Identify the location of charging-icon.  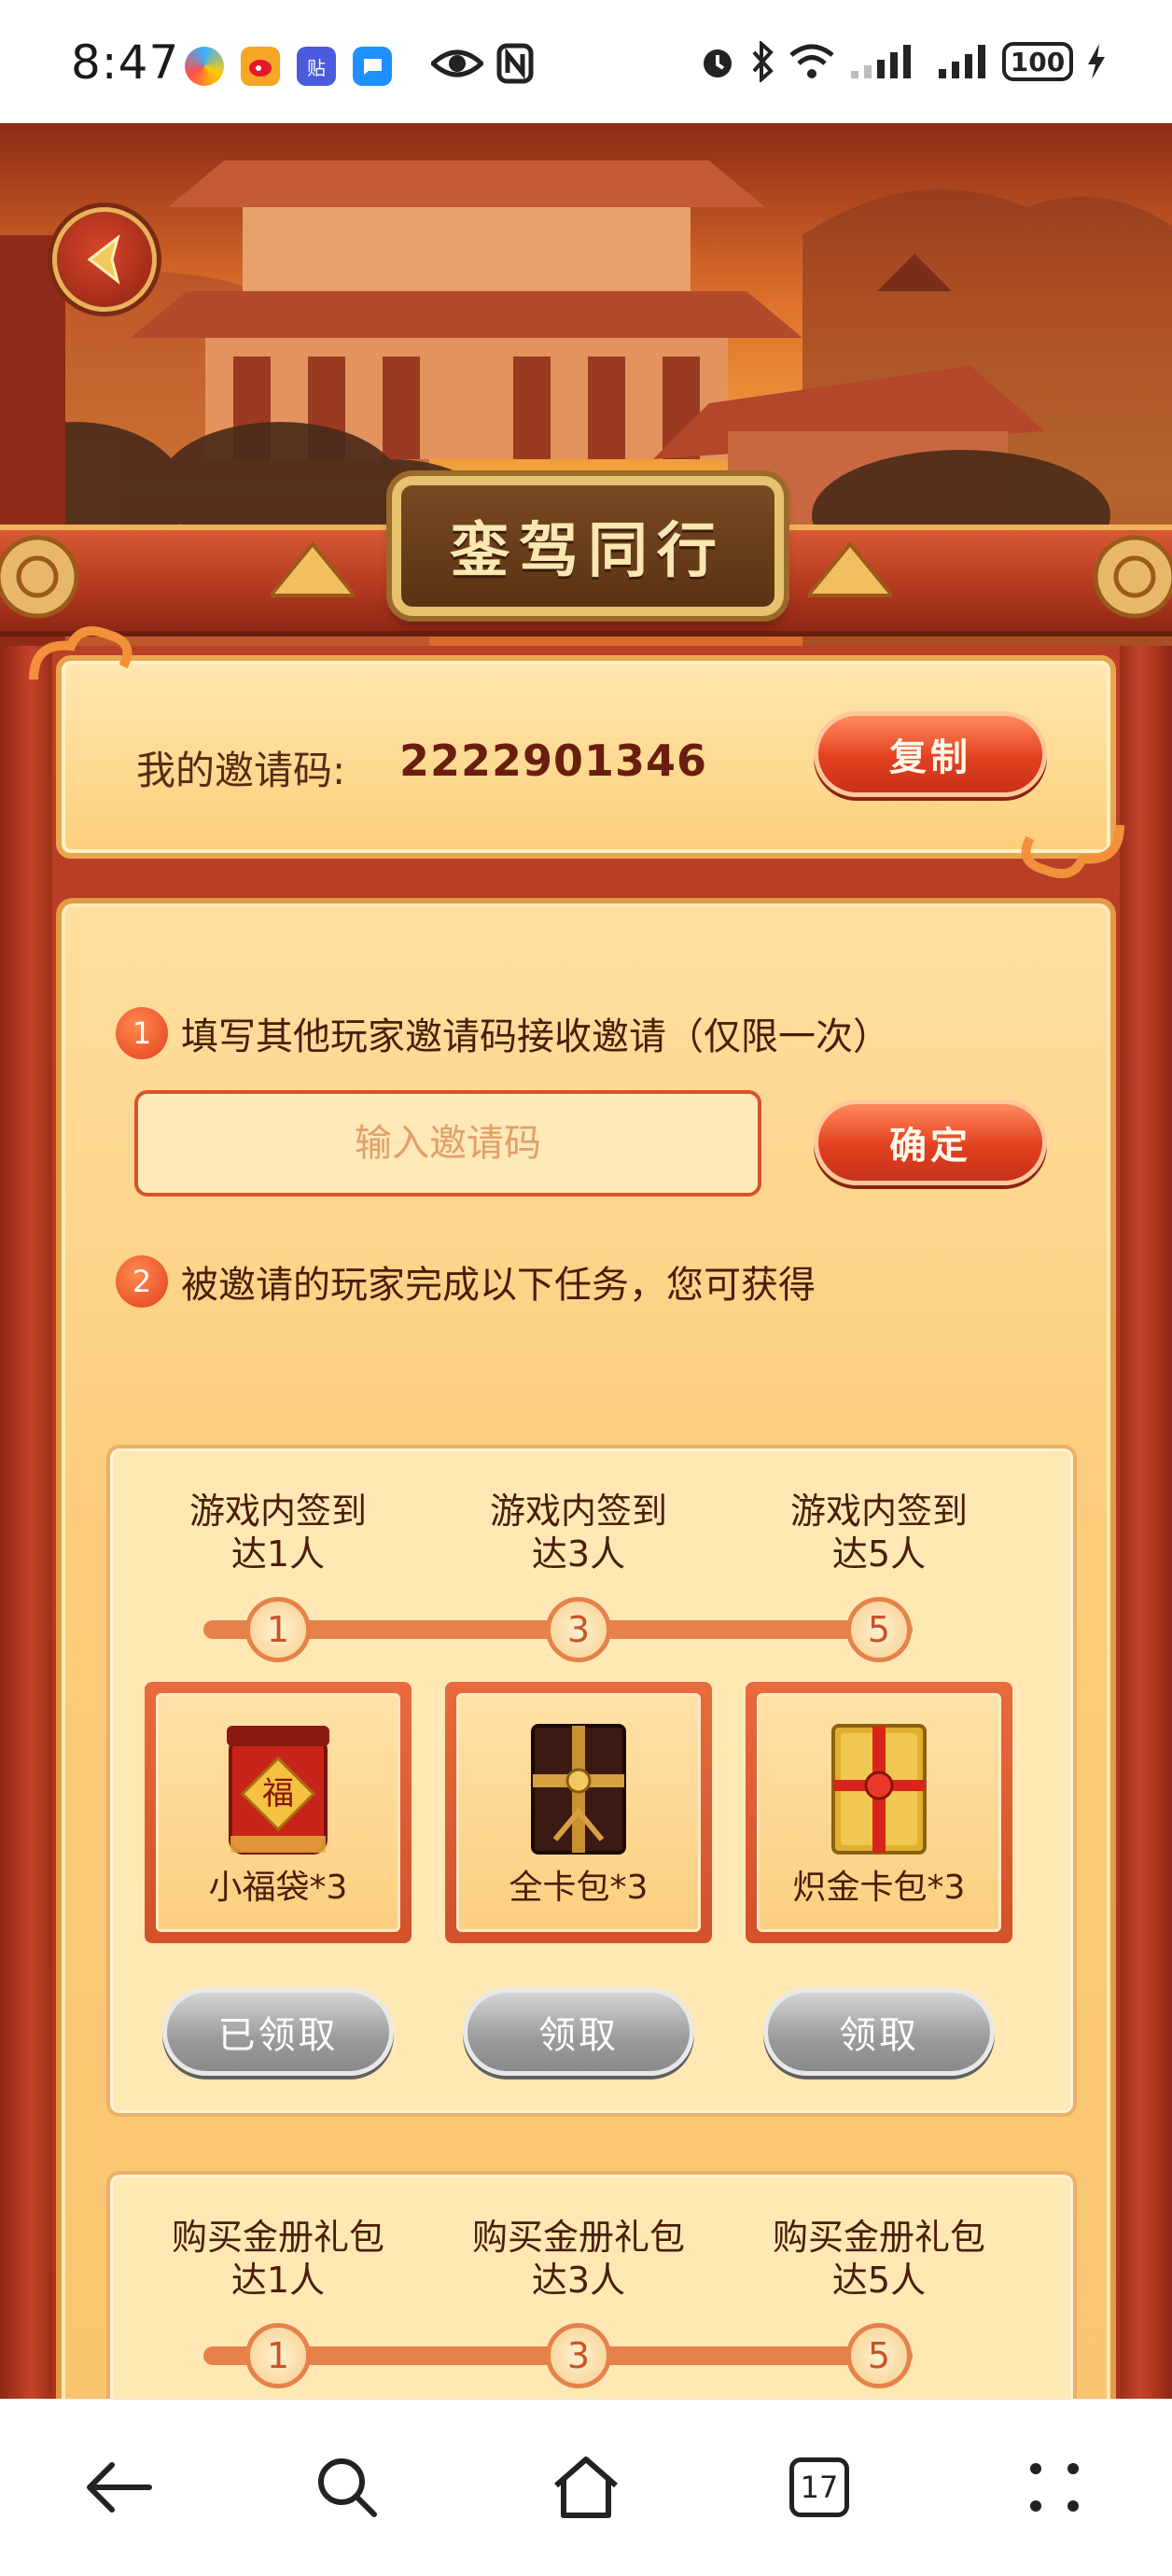
(1096, 61).